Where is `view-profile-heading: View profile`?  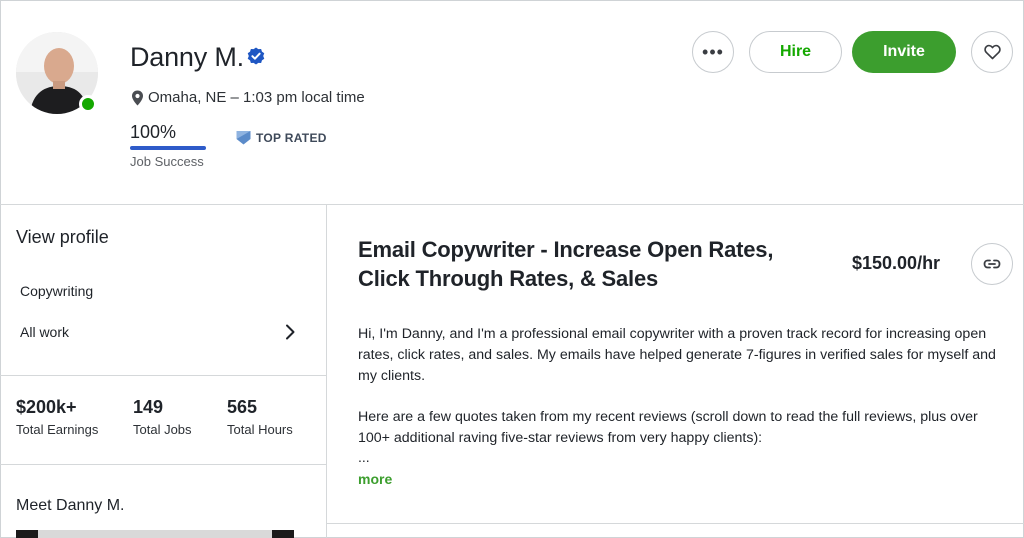 view-profile-heading: View profile is located at coordinates (62, 237).